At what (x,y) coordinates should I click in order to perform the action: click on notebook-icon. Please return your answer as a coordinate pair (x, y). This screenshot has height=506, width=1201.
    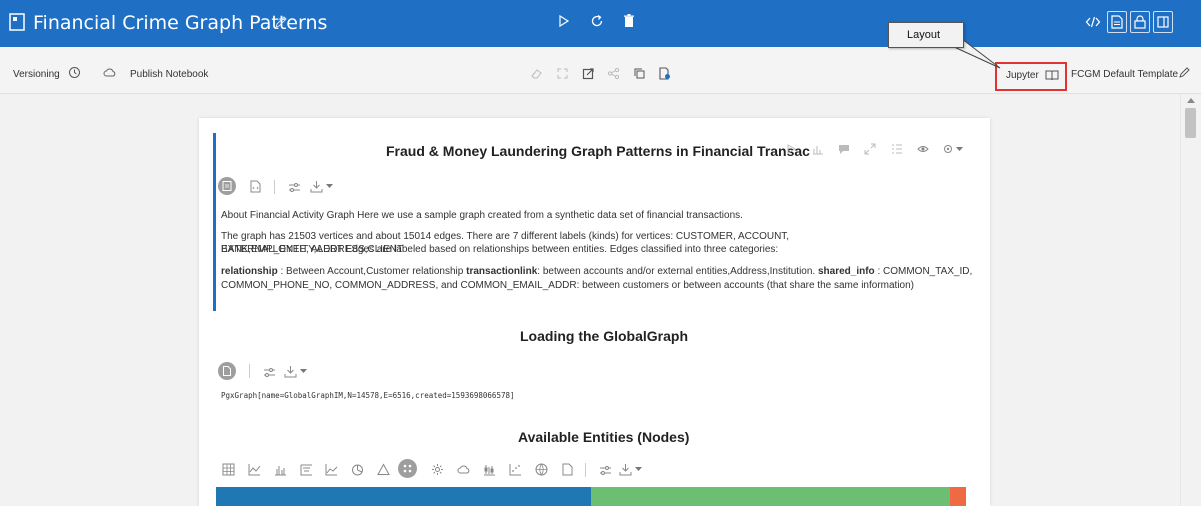
    Looking at the image, I should click on (17, 22).